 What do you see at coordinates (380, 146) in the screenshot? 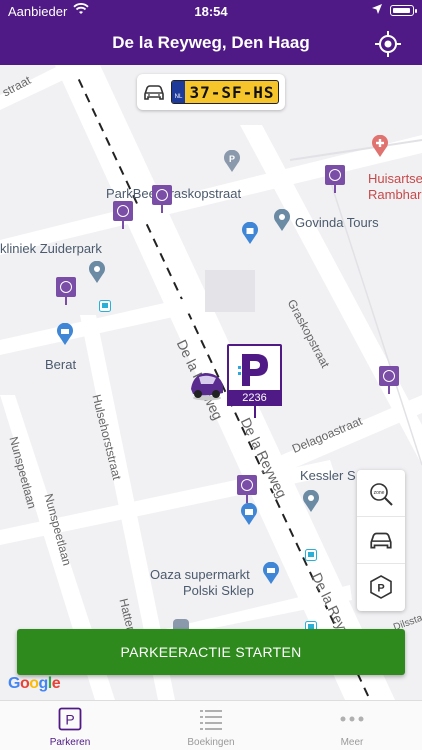
I see `medical-pin-icon` at bounding box center [380, 146].